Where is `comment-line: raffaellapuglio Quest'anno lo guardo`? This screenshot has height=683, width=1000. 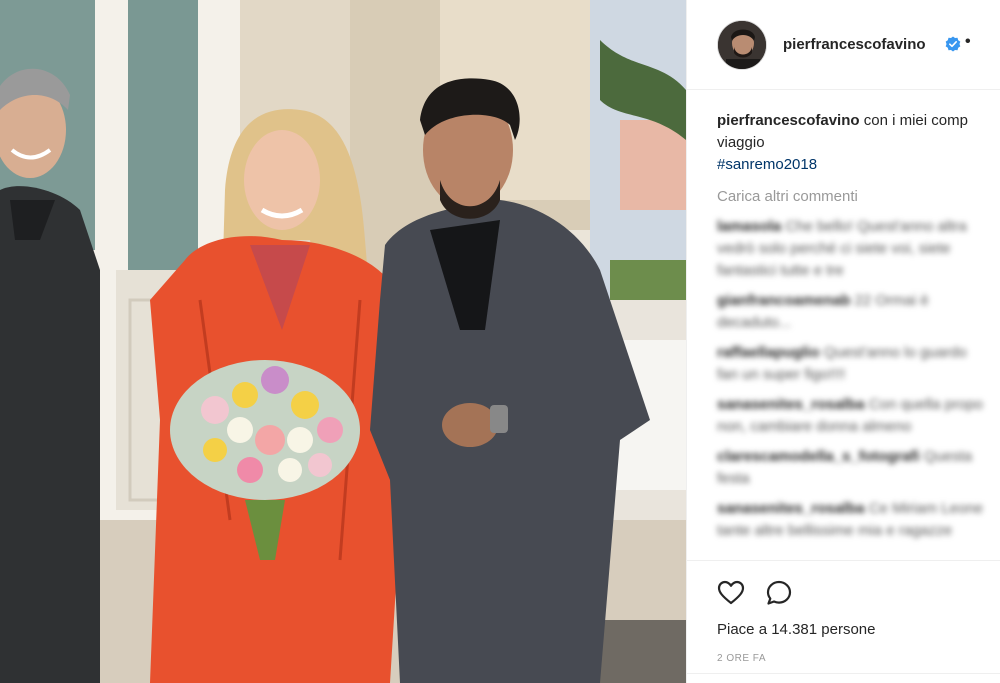 comment-line: raffaellapuglio Quest'anno lo guardo is located at coordinates (858, 353).